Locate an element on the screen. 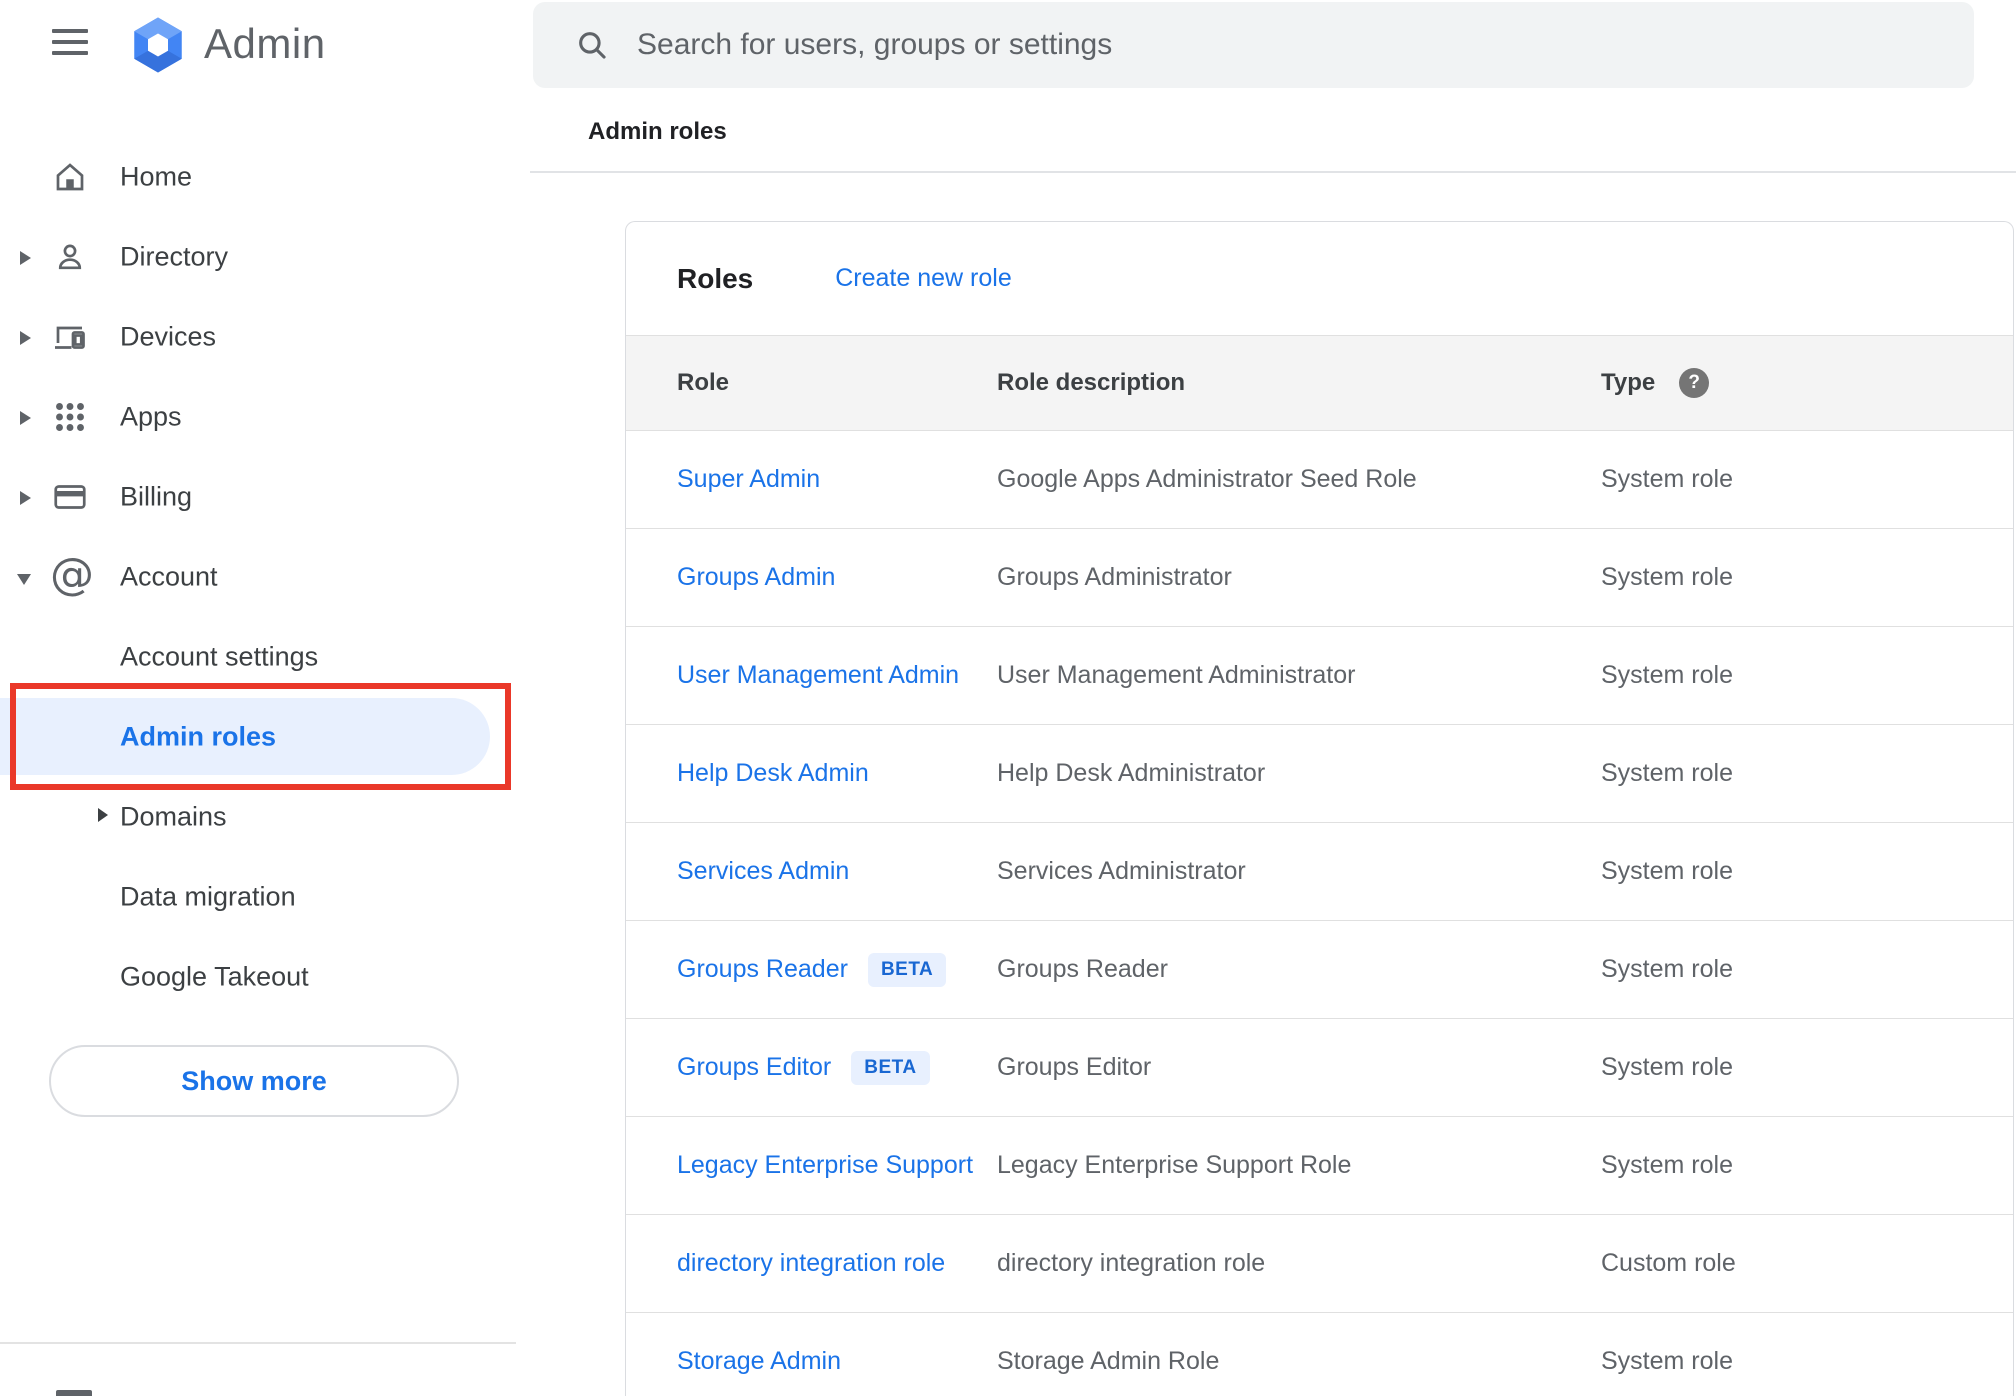  role-description: User Management Administrator is located at coordinates (1176, 675).